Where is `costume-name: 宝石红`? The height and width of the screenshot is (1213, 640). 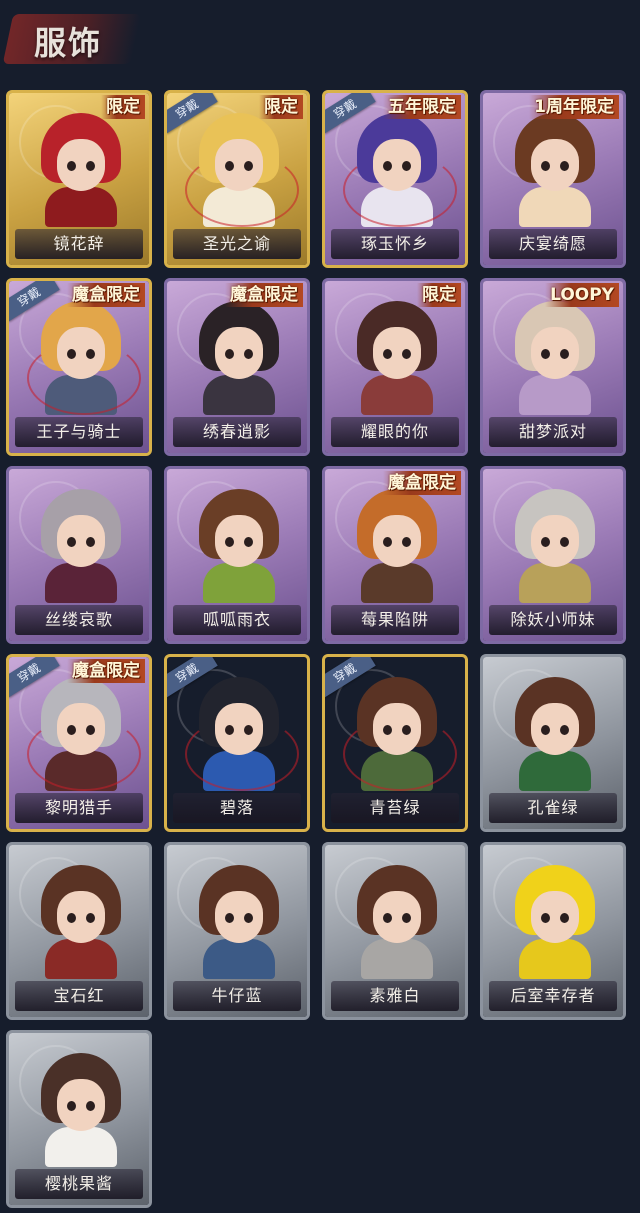 costume-name: 宝石红 is located at coordinates (79, 996).